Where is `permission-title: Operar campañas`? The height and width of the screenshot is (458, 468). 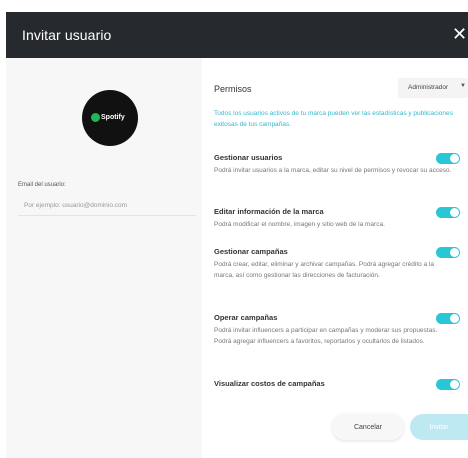 permission-title: Operar campañas is located at coordinates (246, 317).